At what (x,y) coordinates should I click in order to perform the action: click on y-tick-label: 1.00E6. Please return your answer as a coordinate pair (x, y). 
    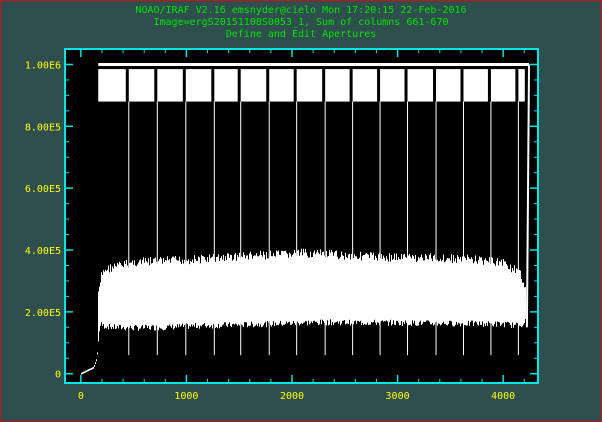
    Looking at the image, I should click on (43, 65).